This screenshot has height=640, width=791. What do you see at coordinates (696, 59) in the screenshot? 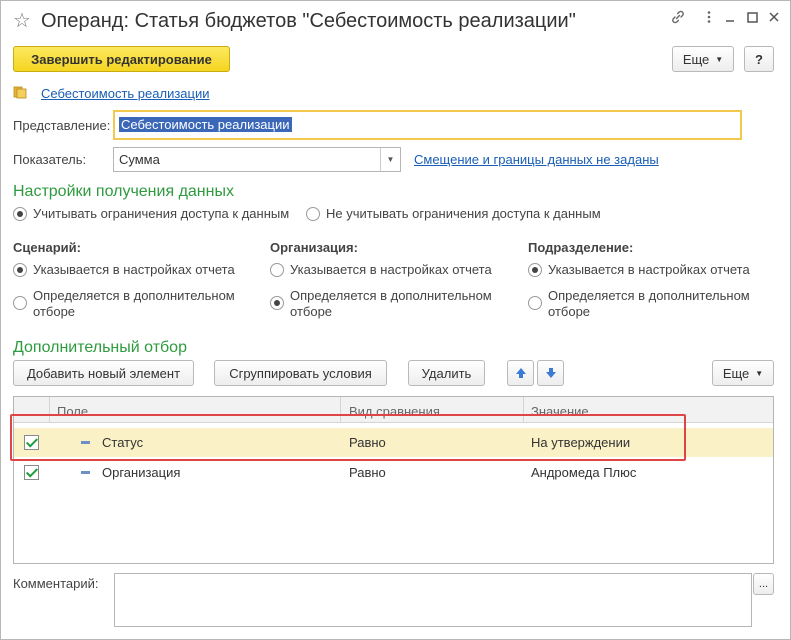
I see `more-button-label: Еще` at bounding box center [696, 59].